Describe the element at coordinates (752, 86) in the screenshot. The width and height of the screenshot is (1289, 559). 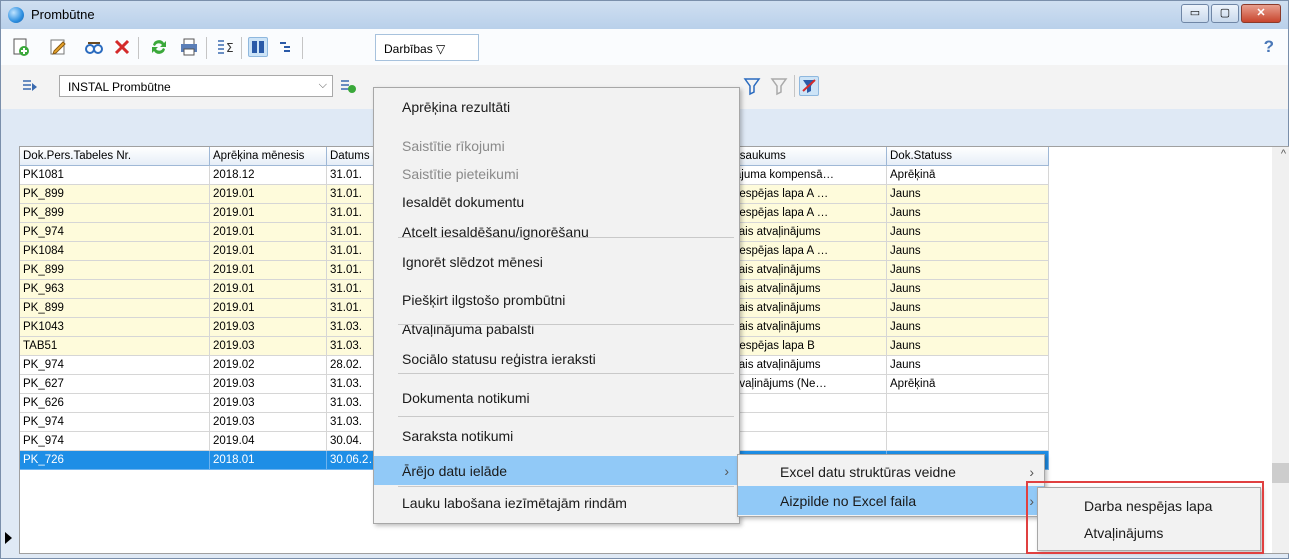
I see `filter-icon` at that location.